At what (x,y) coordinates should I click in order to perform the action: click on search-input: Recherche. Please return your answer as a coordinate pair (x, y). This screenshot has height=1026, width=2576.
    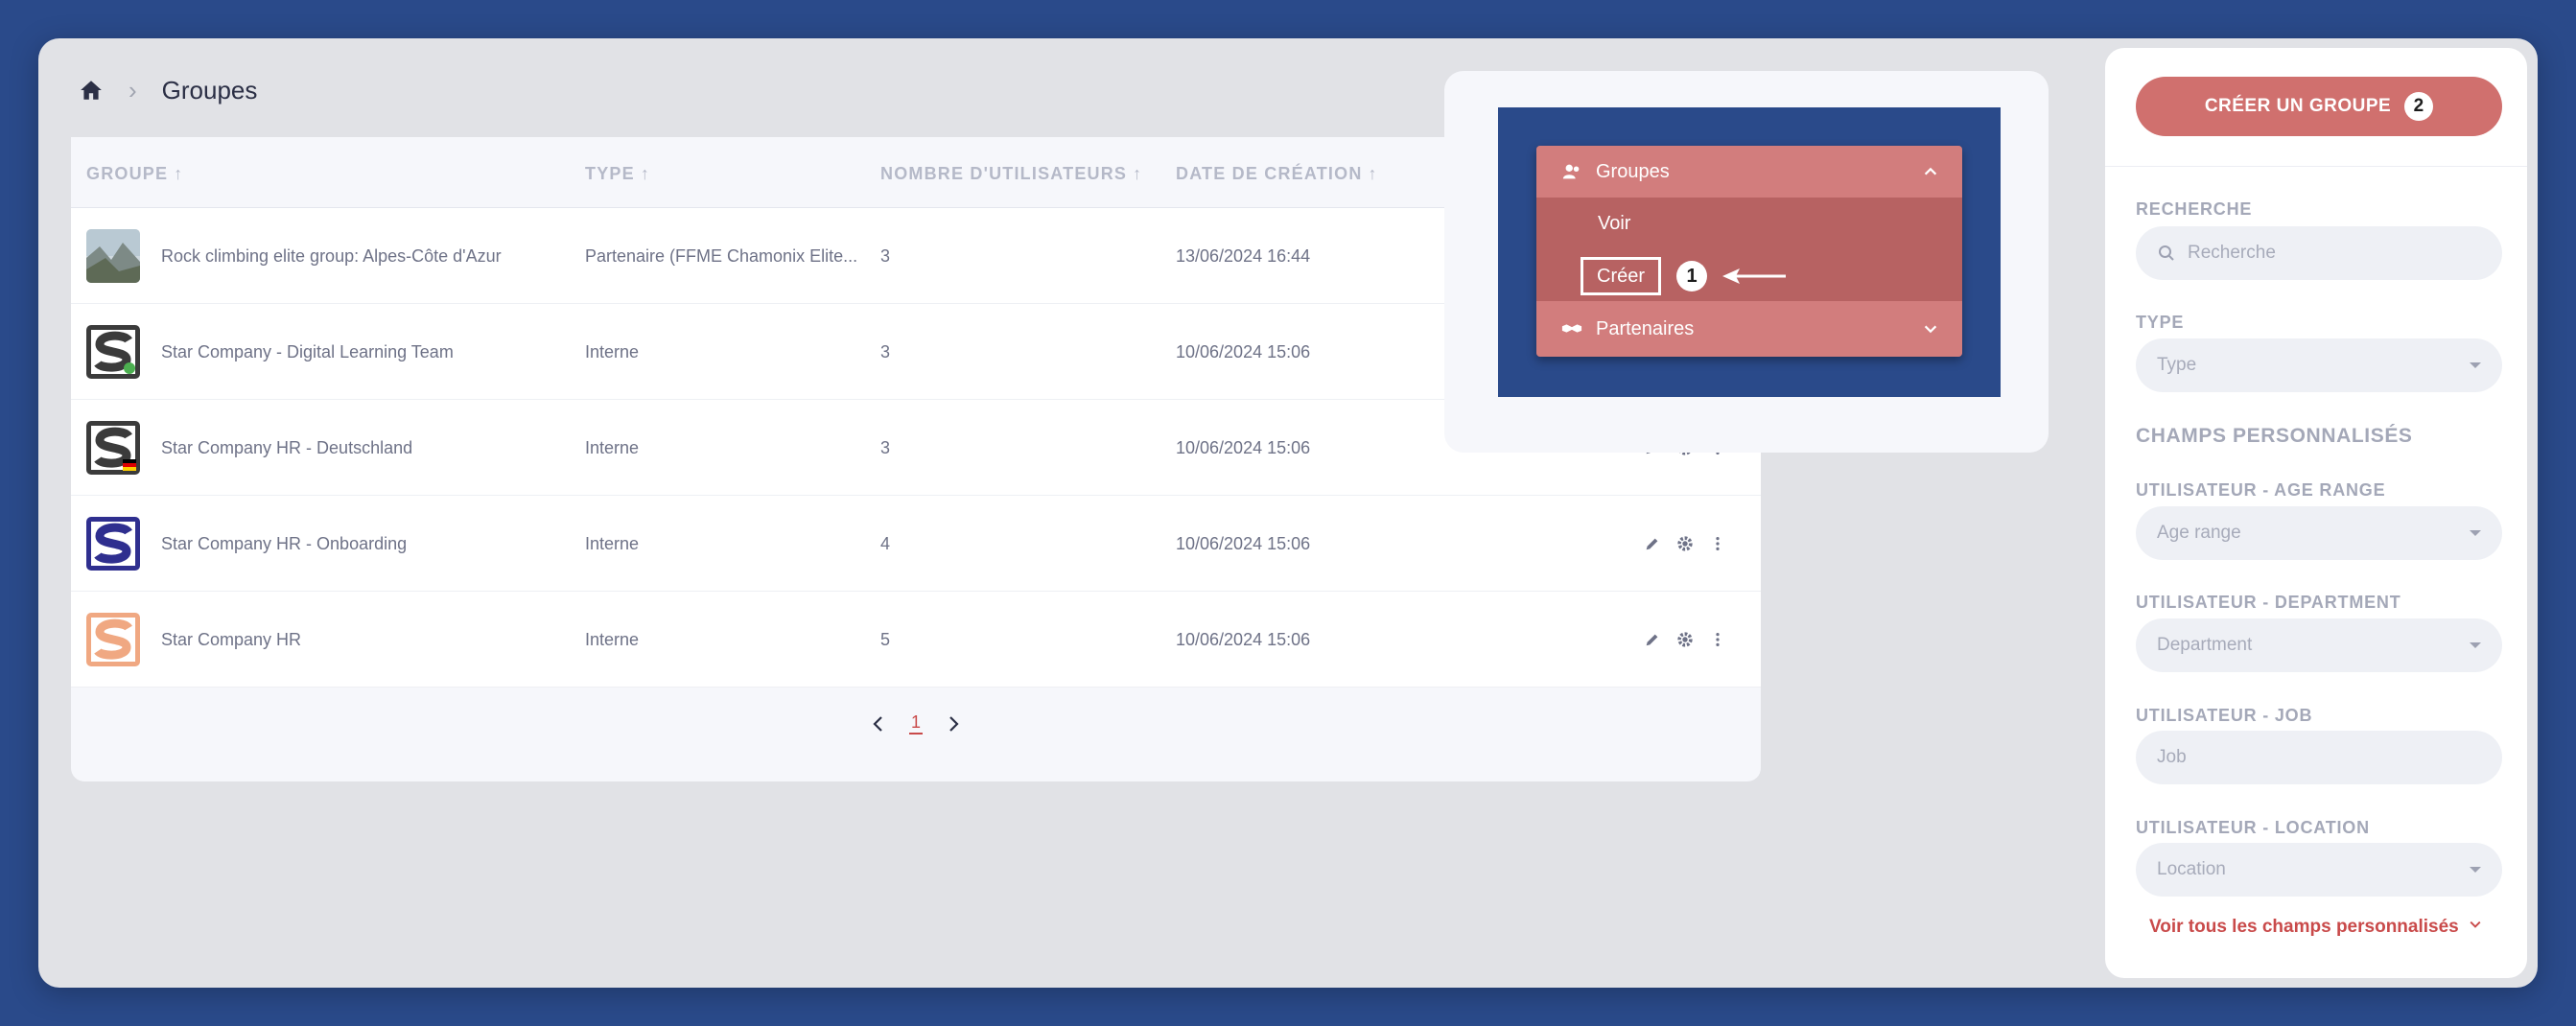
    Looking at the image, I should click on (2319, 253).